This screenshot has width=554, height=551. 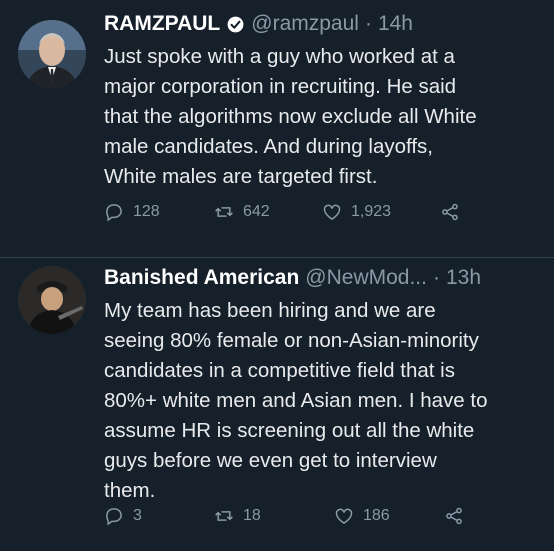 I want to click on verified-icon, so click(x=235, y=24).